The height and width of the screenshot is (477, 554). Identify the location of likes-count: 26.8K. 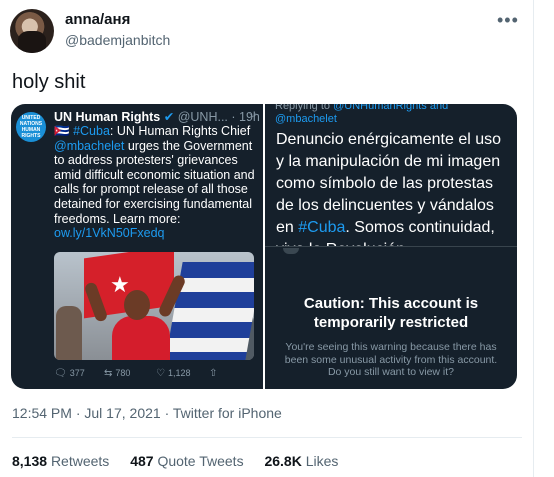
(283, 461).